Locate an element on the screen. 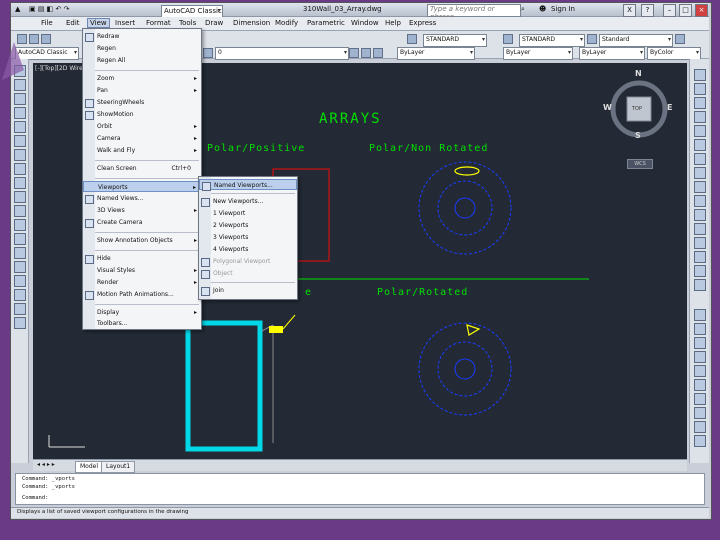 This screenshot has height=540, width=720. array-icon is located at coordinates (700, 131).